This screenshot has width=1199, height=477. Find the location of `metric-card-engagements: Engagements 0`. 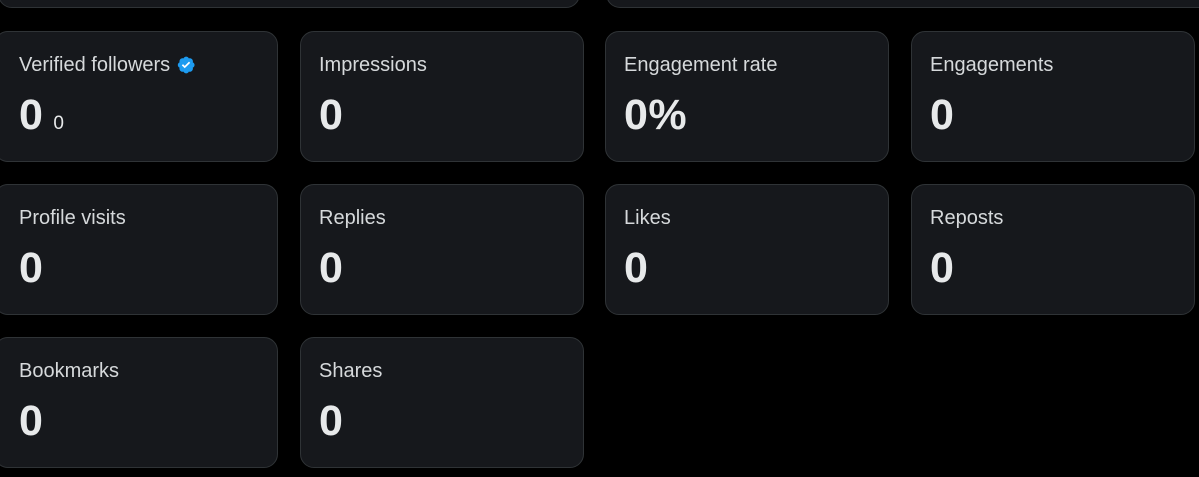

metric-card-engagements: Engagements 0 is located at coordinates (1053, 96).